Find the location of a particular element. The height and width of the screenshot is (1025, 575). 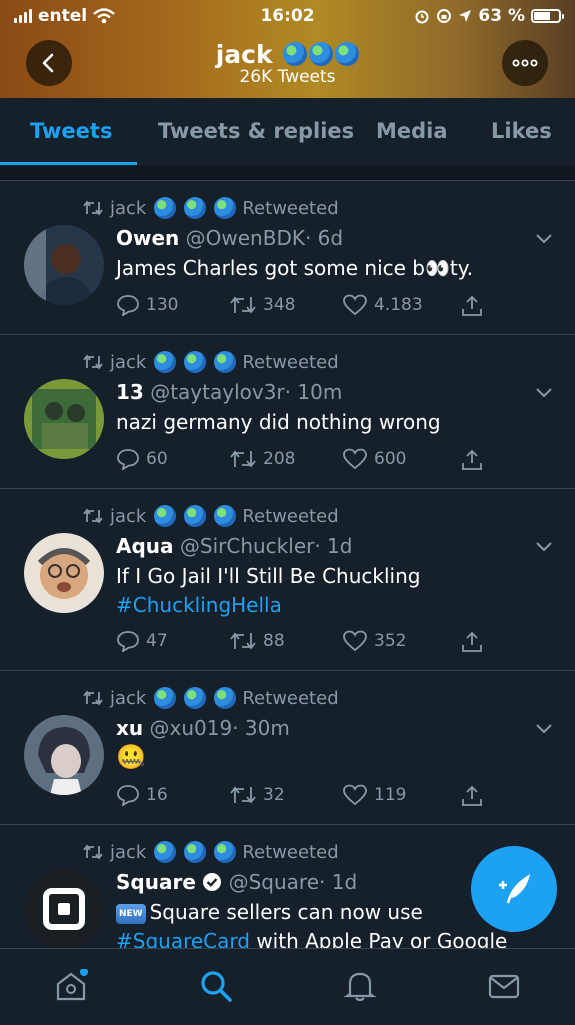

tweet-actions: 60 208 600 is located at coordinates (285, 459).